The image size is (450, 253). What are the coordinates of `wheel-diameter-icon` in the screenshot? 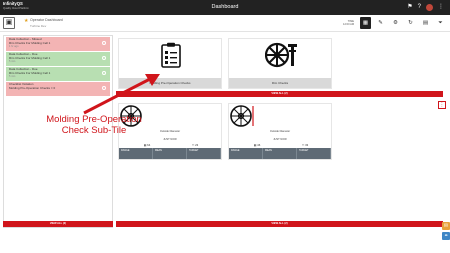 It's located at (242, 116).